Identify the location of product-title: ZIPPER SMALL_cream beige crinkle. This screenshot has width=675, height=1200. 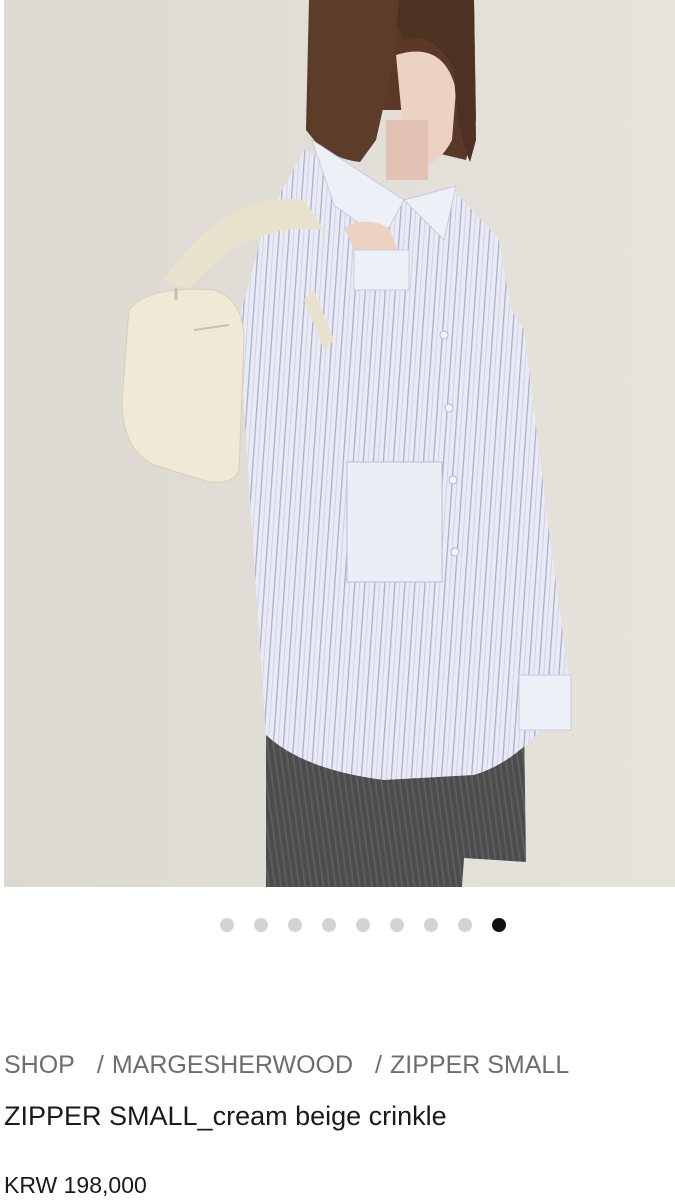
(225, 1116).